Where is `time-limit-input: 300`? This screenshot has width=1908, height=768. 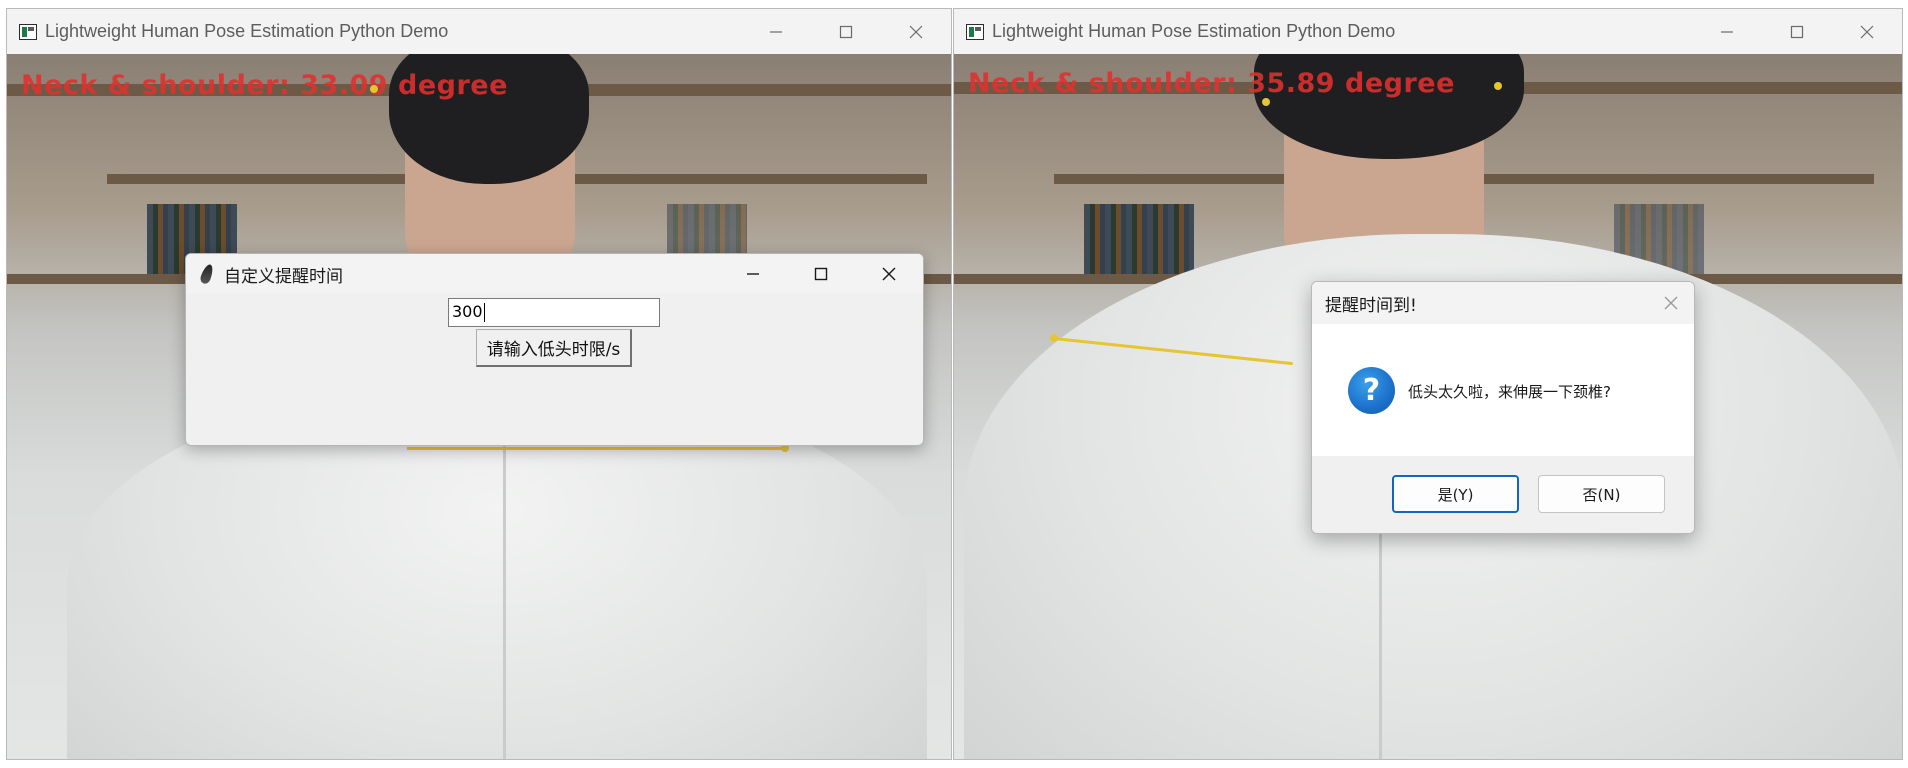
time-limit-input: 300 is located at coordinates (554, 312).